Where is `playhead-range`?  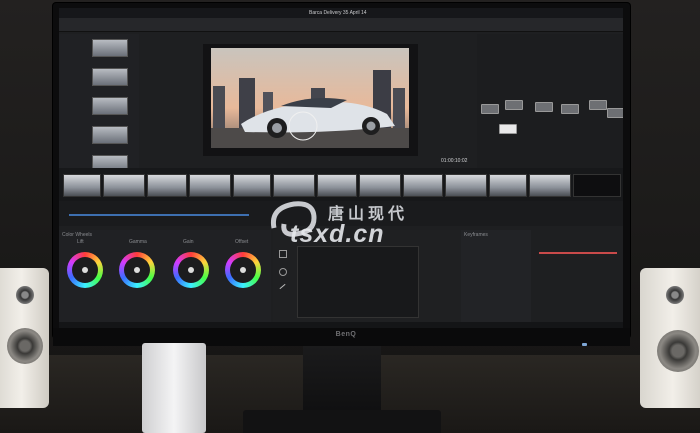
playhead-range is located at coordinates (159, 215).